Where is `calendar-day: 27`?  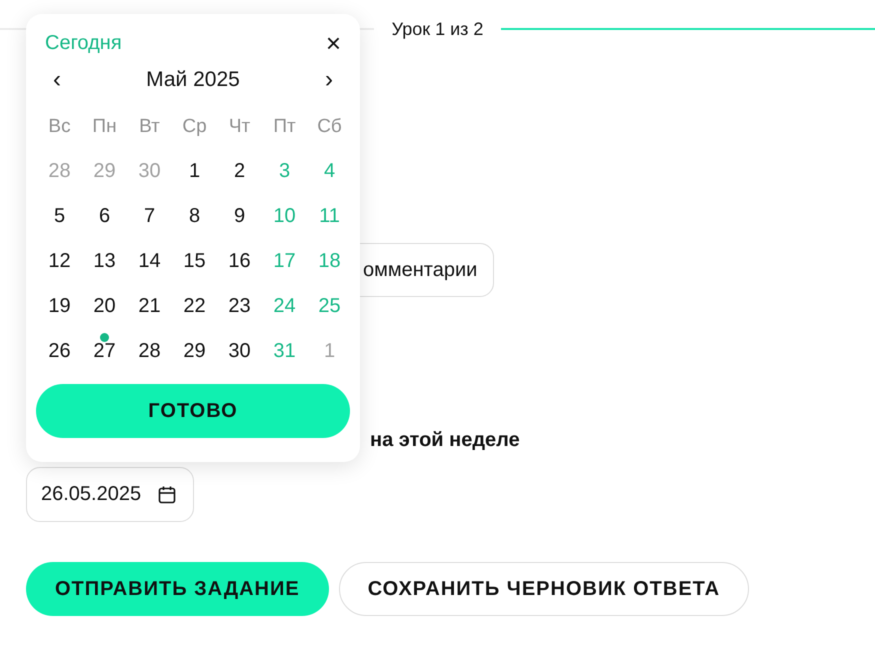
calendar-day: 27 is located at coordinates (104, 351).